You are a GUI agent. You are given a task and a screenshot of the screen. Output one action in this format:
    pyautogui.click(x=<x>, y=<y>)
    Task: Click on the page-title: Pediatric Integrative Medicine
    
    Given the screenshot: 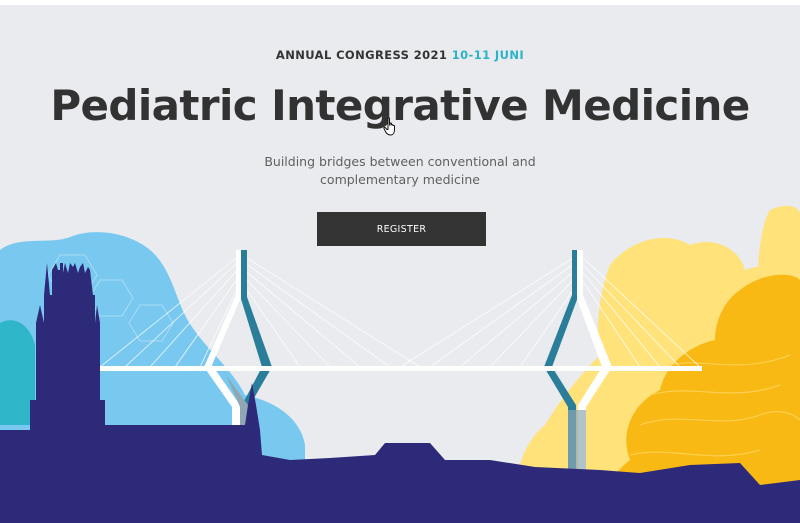 What is the action you would take?
    pyautogui.click(x=400, y=105)
    